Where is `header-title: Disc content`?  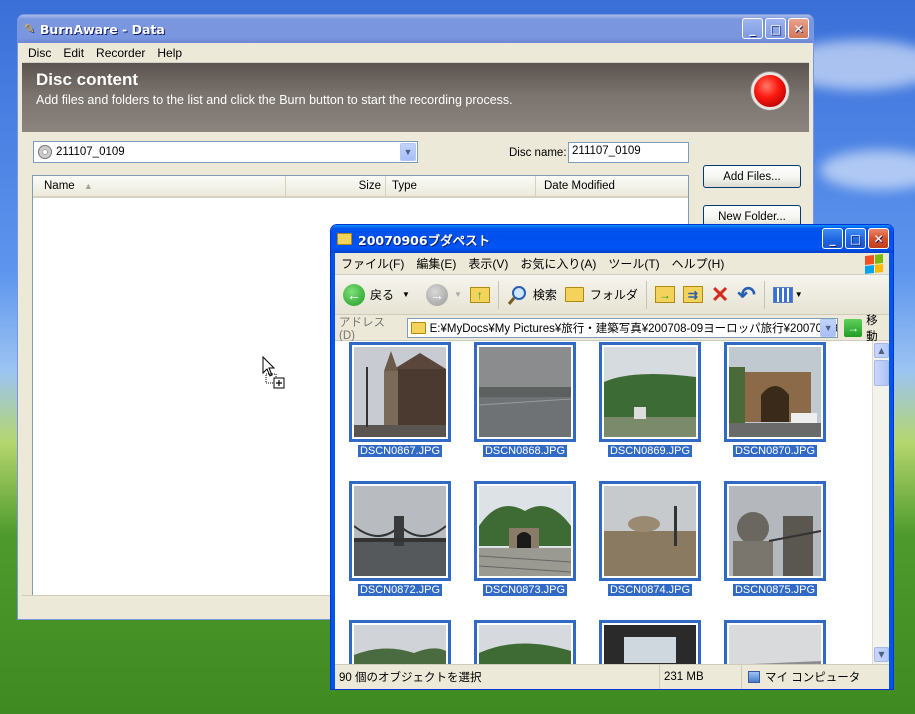
header-title: Disc content is located at coordinates (87, 79).